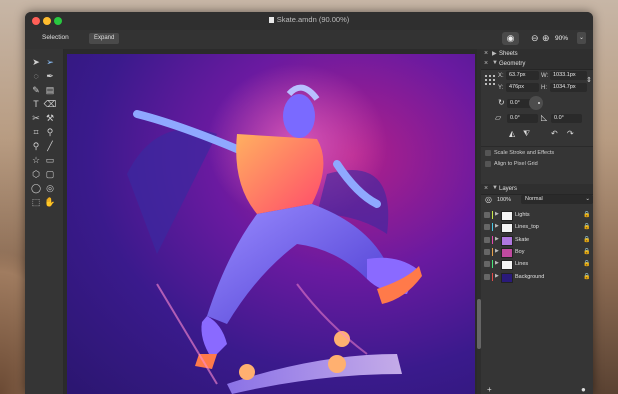 This screenshot has width=618, height=394. What do you see at coordinates (520, 251) in the screenshot?
I see `layer-name: Boy` at bounding box center [520, 251].